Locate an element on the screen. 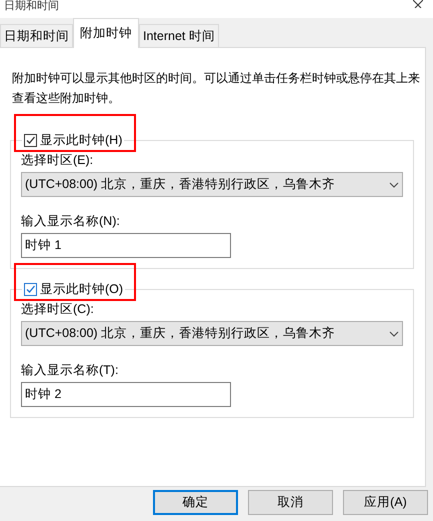  dialog-button: 取消 is located at coordinates (290, 502).